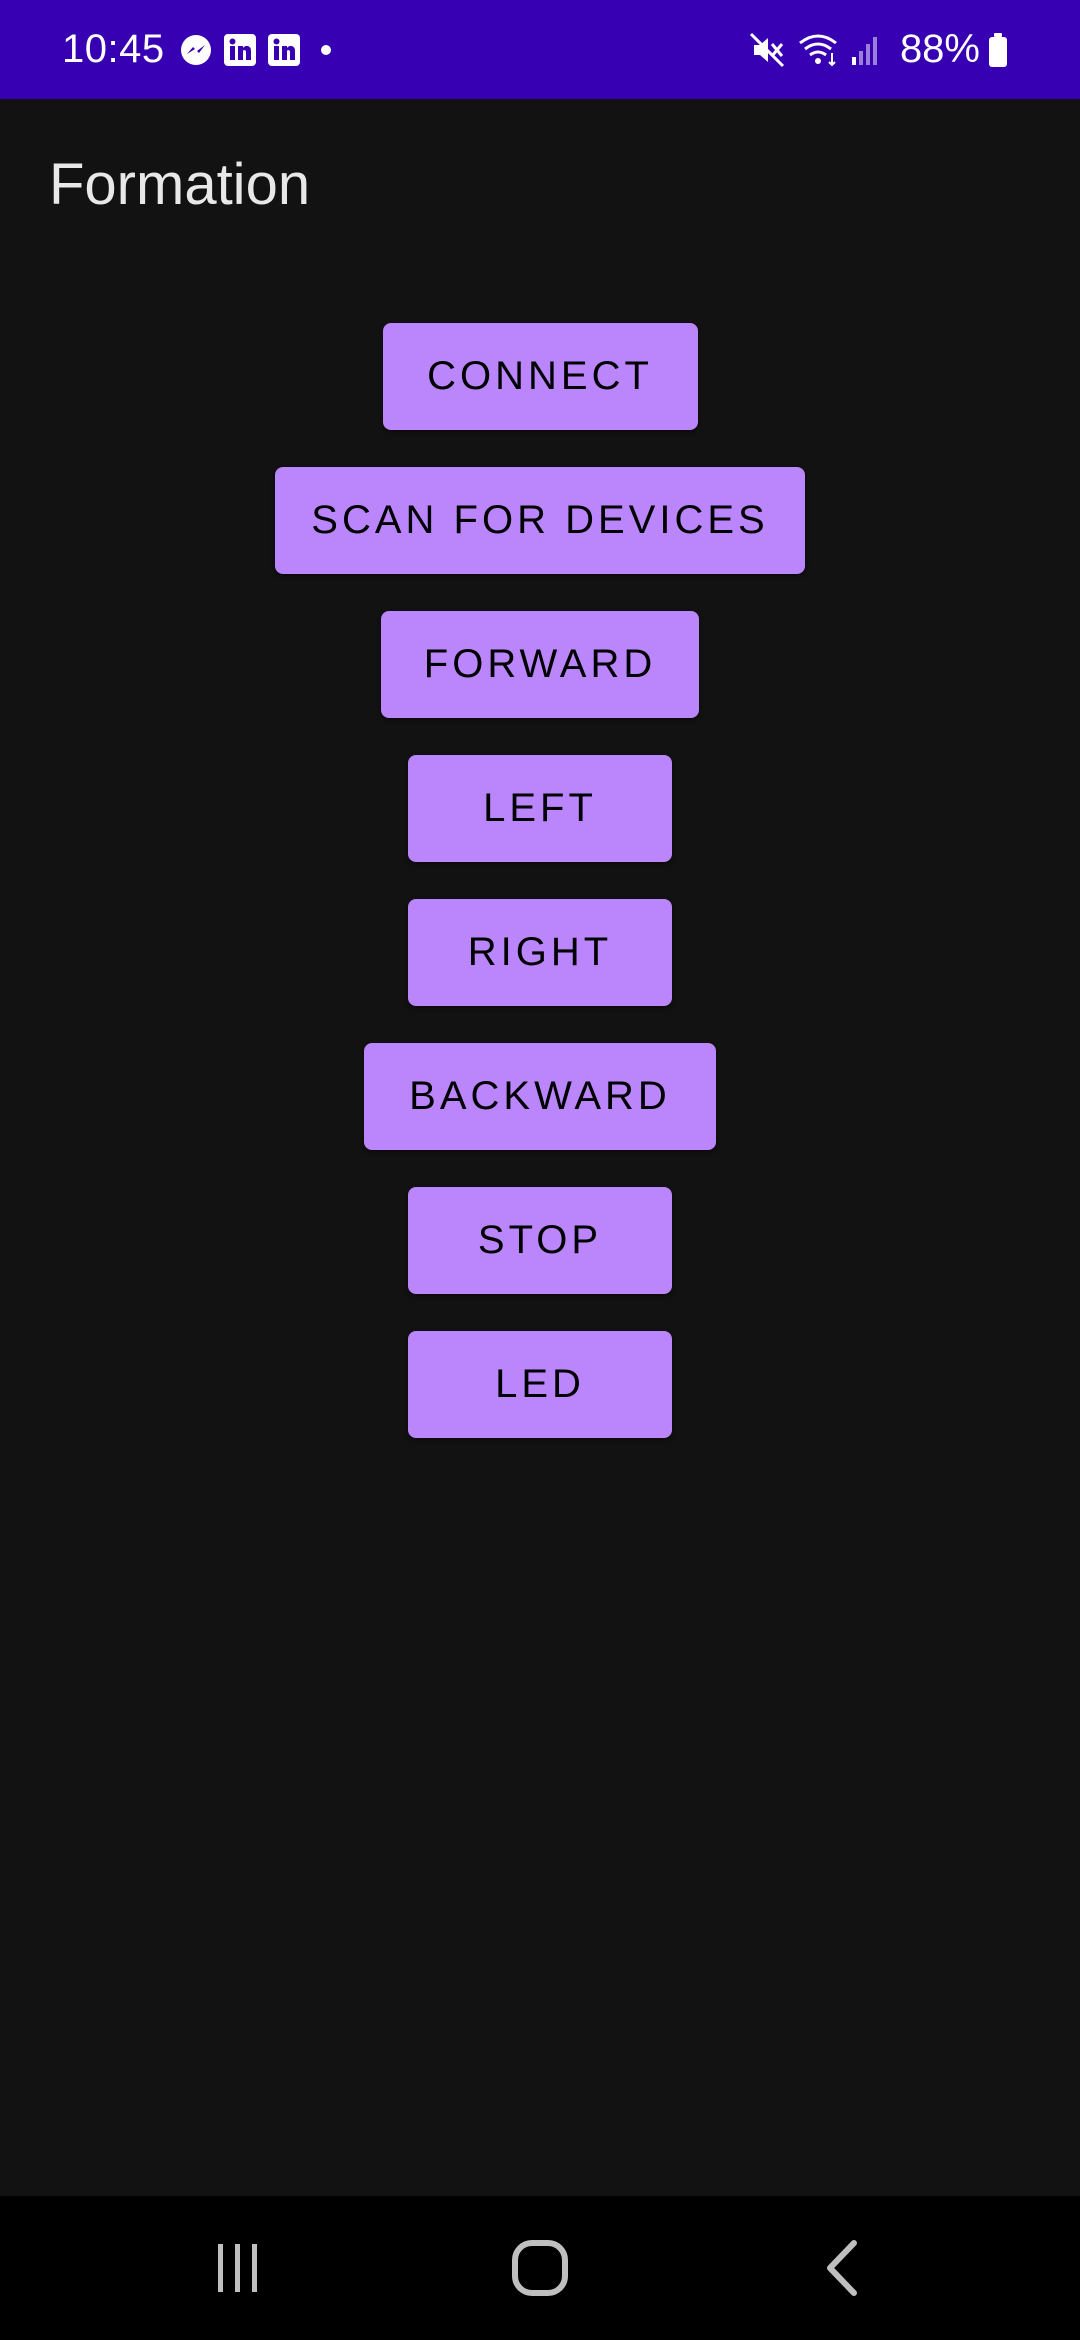  Describe the element at coordinates (865, 50) in the screenshot. I see `signal-icon` at that location.